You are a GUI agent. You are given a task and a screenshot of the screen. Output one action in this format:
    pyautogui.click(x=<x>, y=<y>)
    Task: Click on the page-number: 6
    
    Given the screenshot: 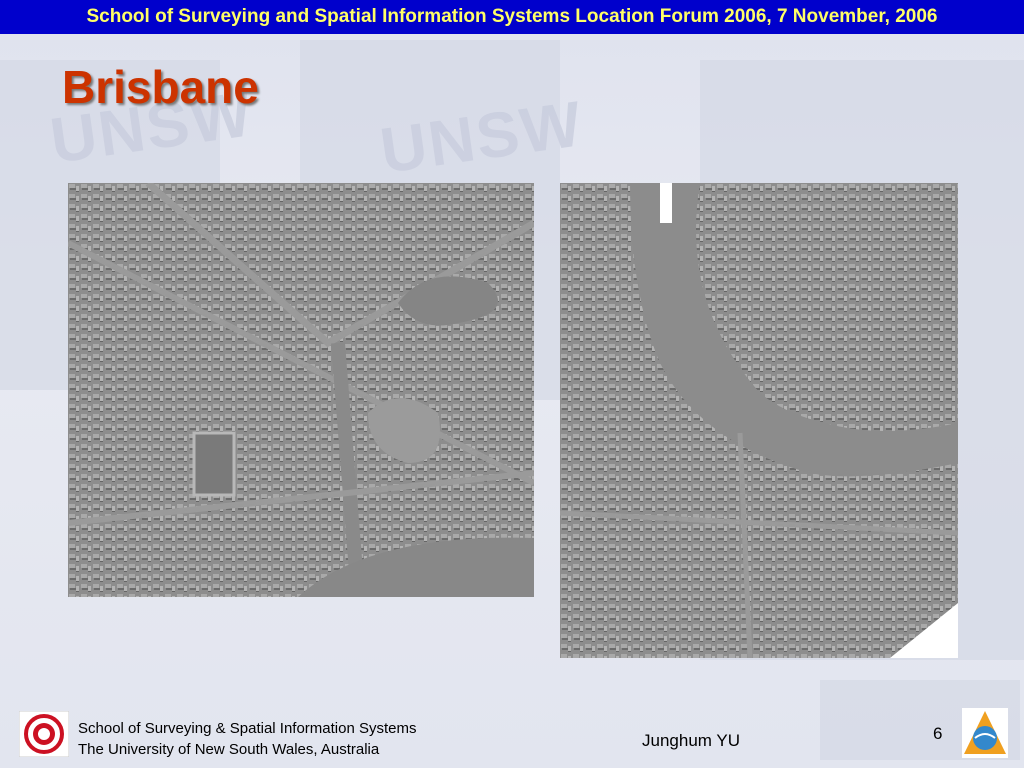 What is the action you would take?
    pyautogui.click(x=938, y=733)
    